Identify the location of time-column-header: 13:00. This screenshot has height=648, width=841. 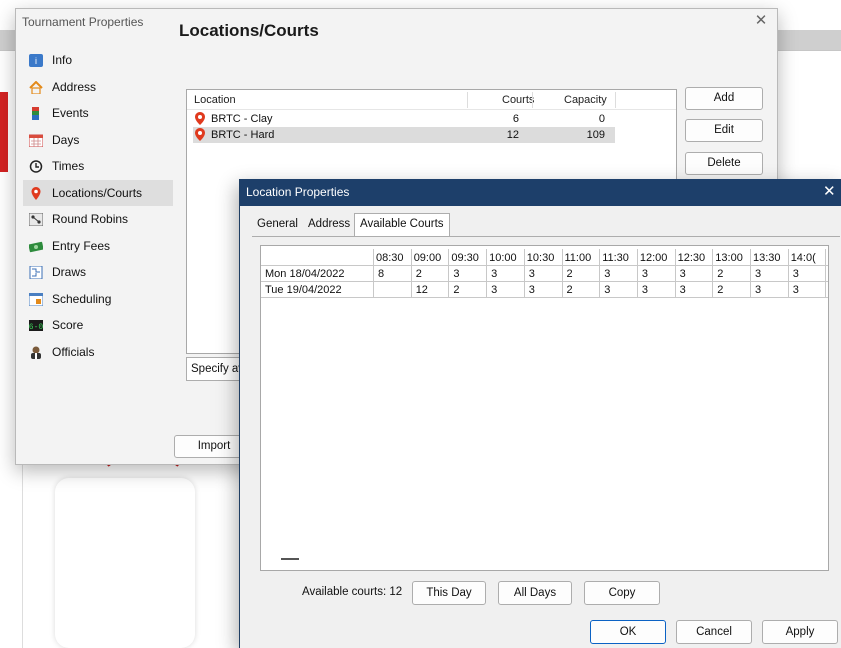
(729, 258).